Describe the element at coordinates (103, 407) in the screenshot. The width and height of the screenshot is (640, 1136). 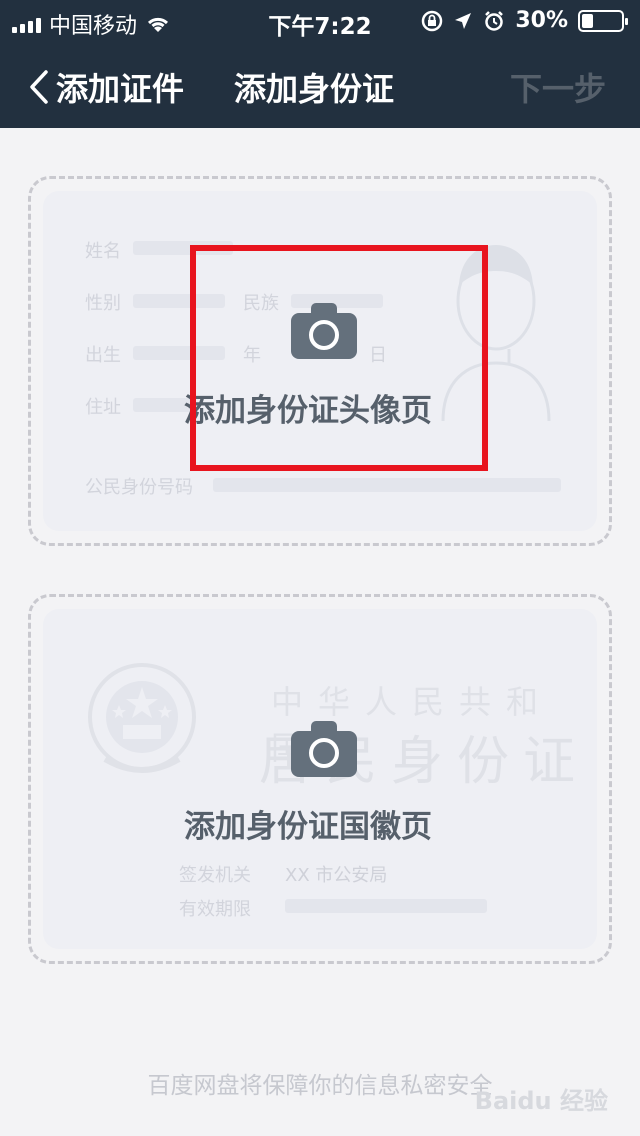
I see `field-address-label: 住址` at that location.